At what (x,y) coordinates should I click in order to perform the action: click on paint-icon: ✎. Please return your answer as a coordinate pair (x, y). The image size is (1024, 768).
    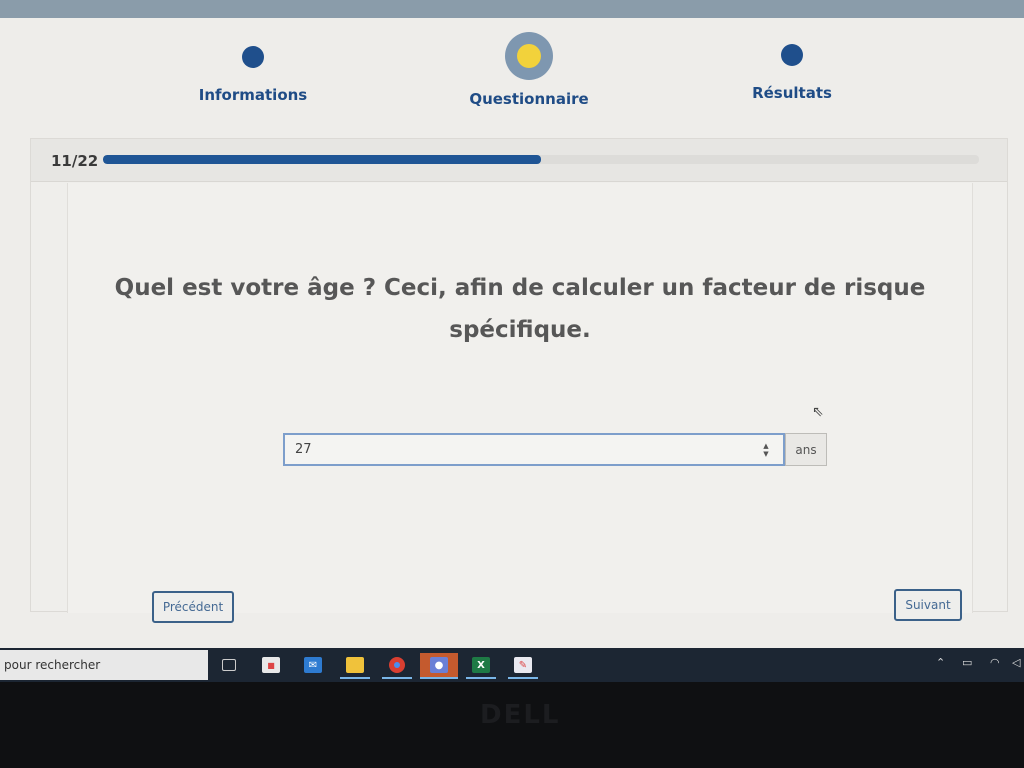
    Looking at the image, I should click on (523, 666).